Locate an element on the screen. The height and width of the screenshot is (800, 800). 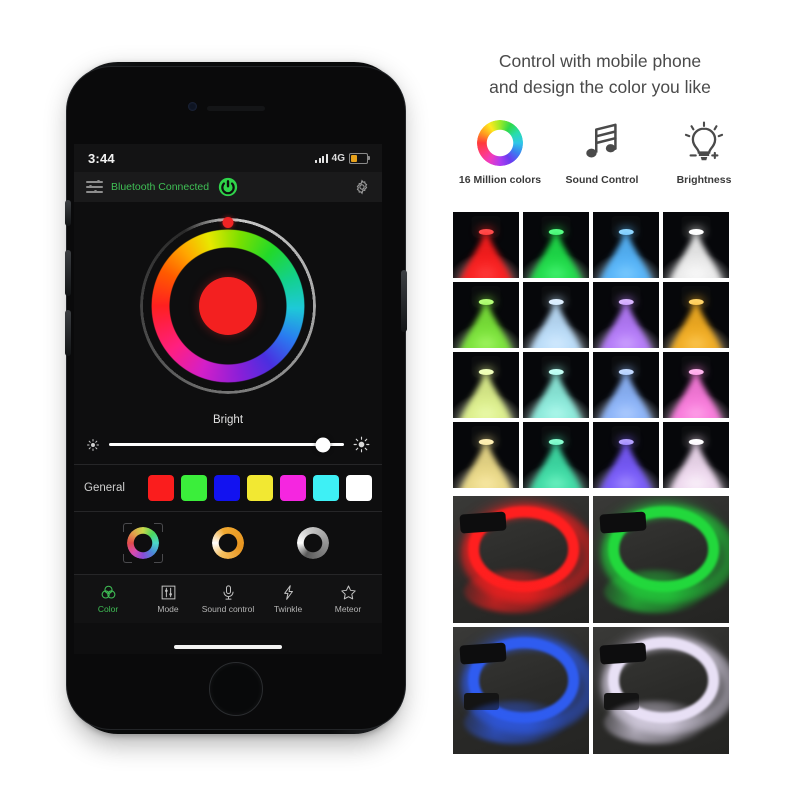
rainbow-ring-icon is located at coordinates (142, 543).